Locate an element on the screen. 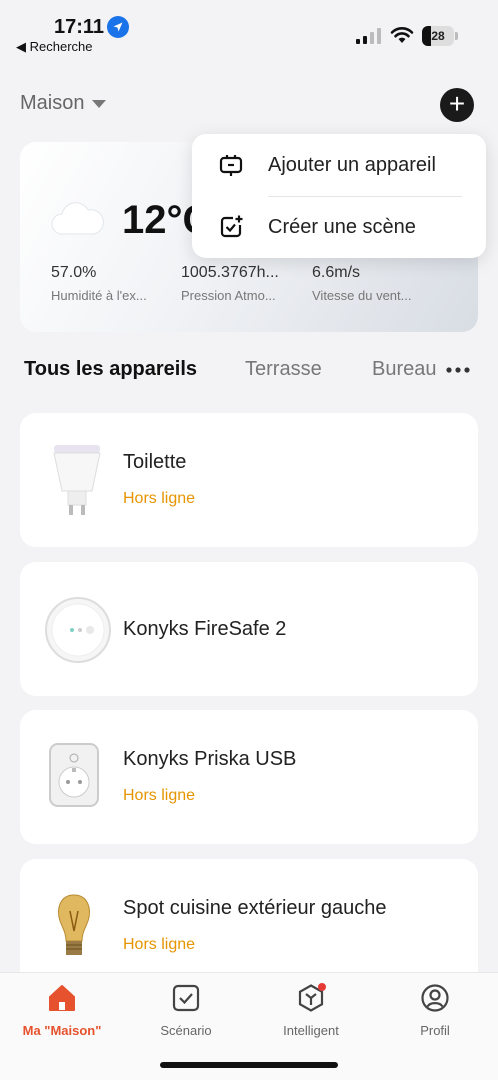  home-selector: Maison is located at coordinates (63, 103).